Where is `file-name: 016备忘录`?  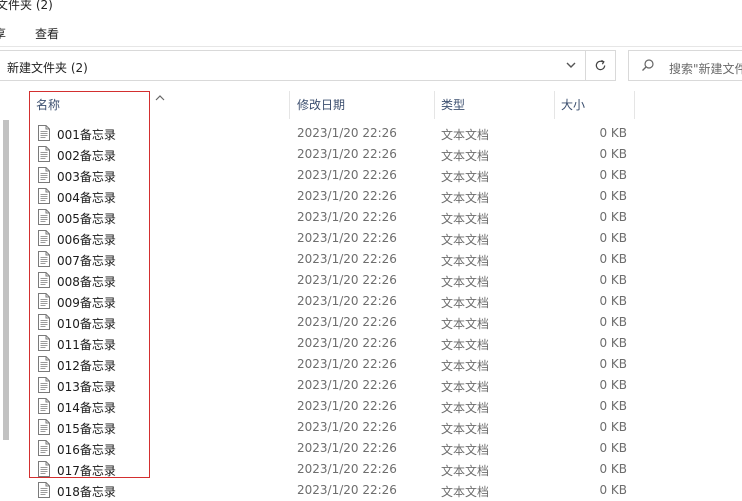 file-name: 016备忘录 is located at coordinates (86, 450).